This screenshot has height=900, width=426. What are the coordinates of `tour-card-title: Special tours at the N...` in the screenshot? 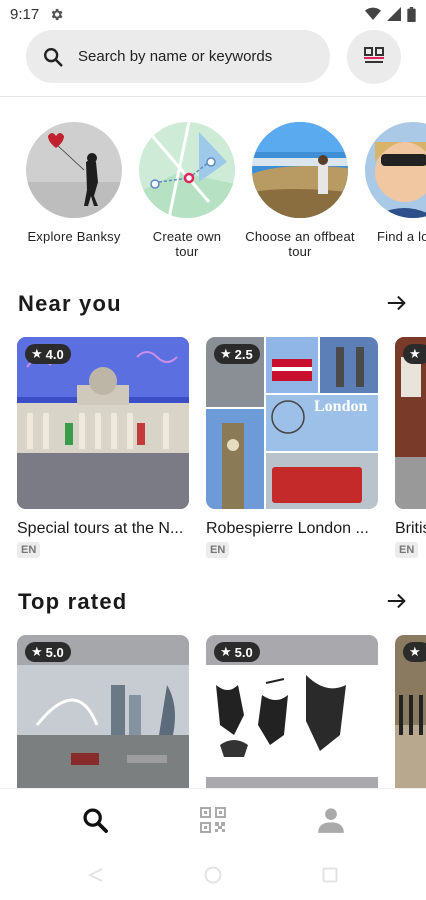 It's located at (100, 528).